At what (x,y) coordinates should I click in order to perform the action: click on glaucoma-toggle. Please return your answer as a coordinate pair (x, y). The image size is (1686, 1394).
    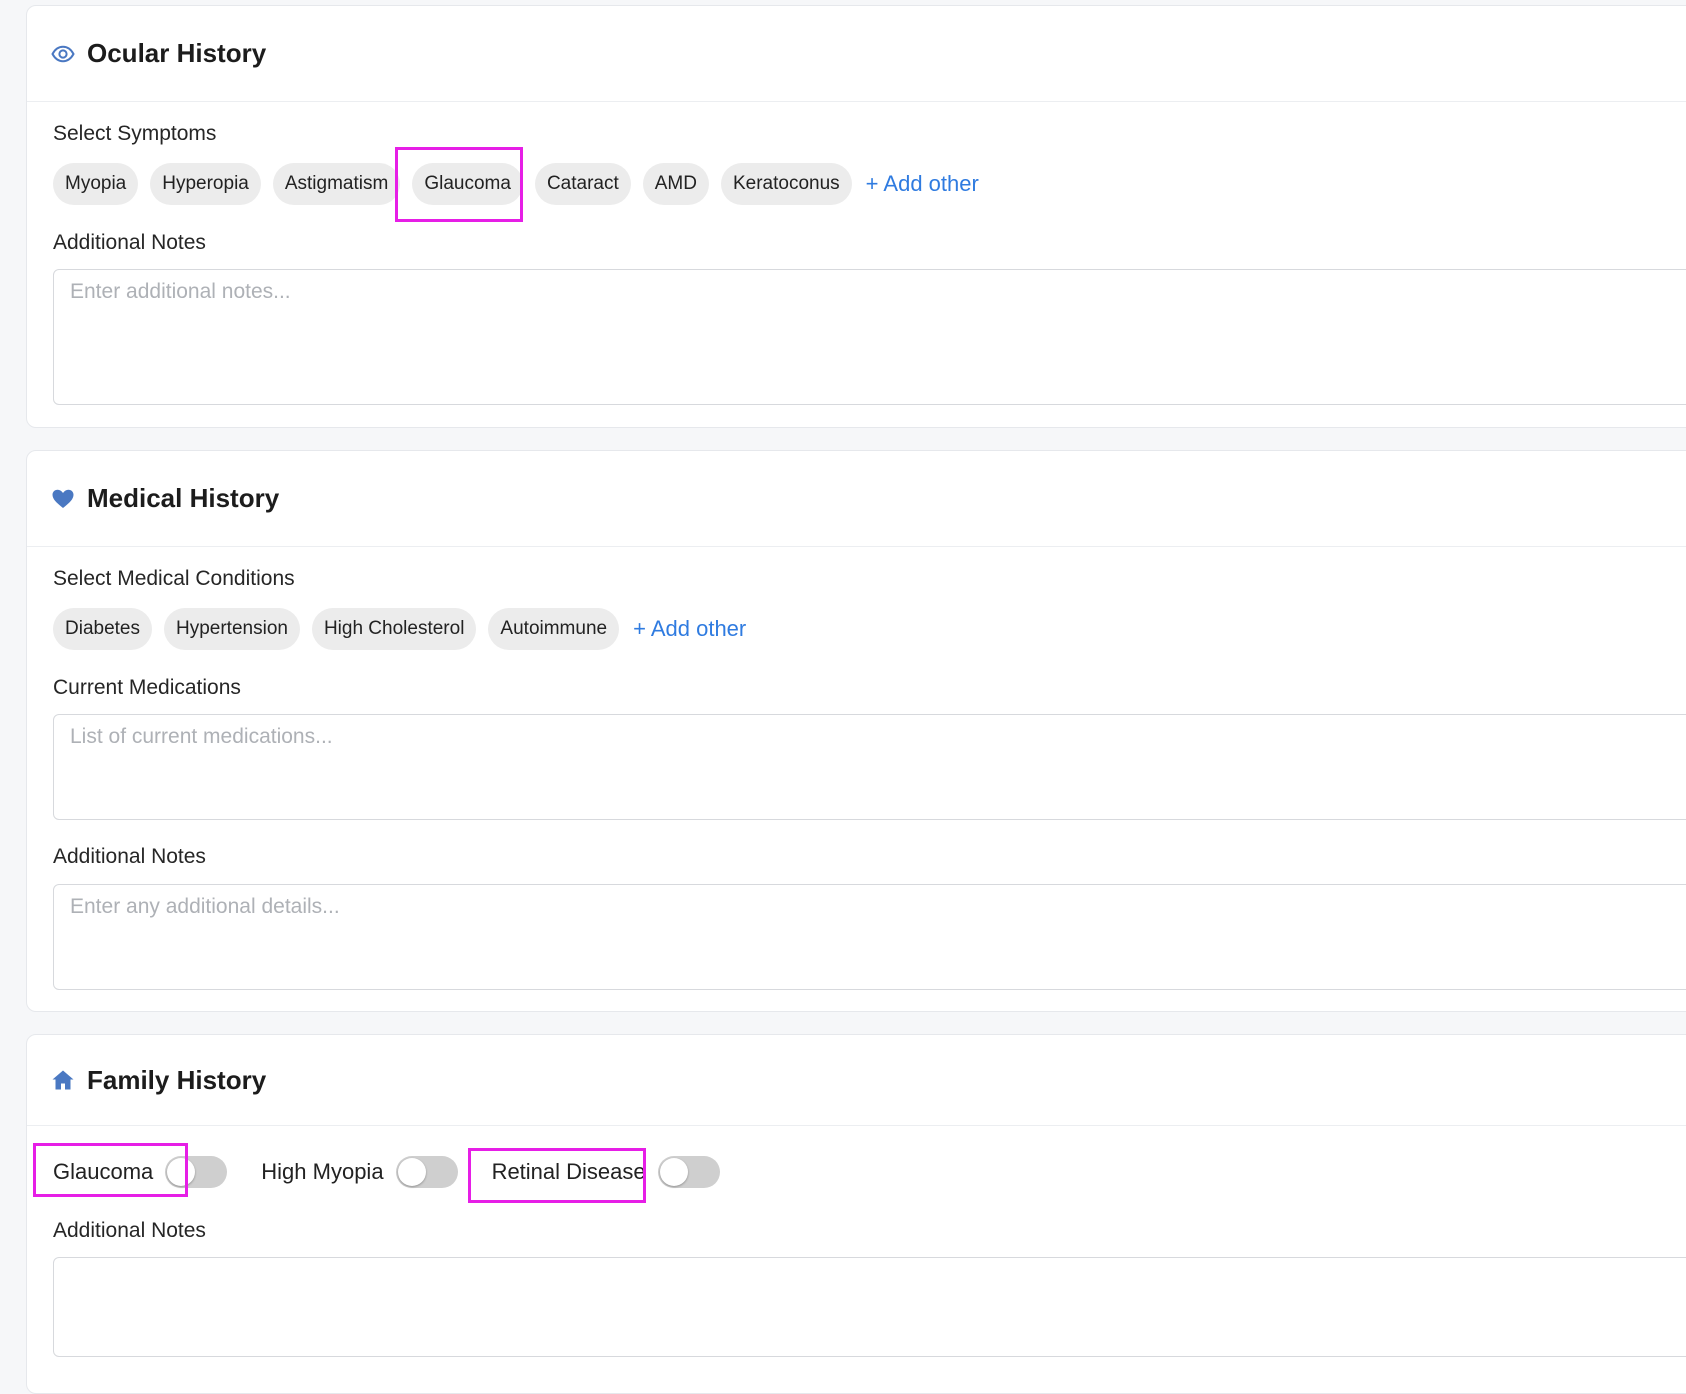
    Looking at the image, I should click on (196, 1172).